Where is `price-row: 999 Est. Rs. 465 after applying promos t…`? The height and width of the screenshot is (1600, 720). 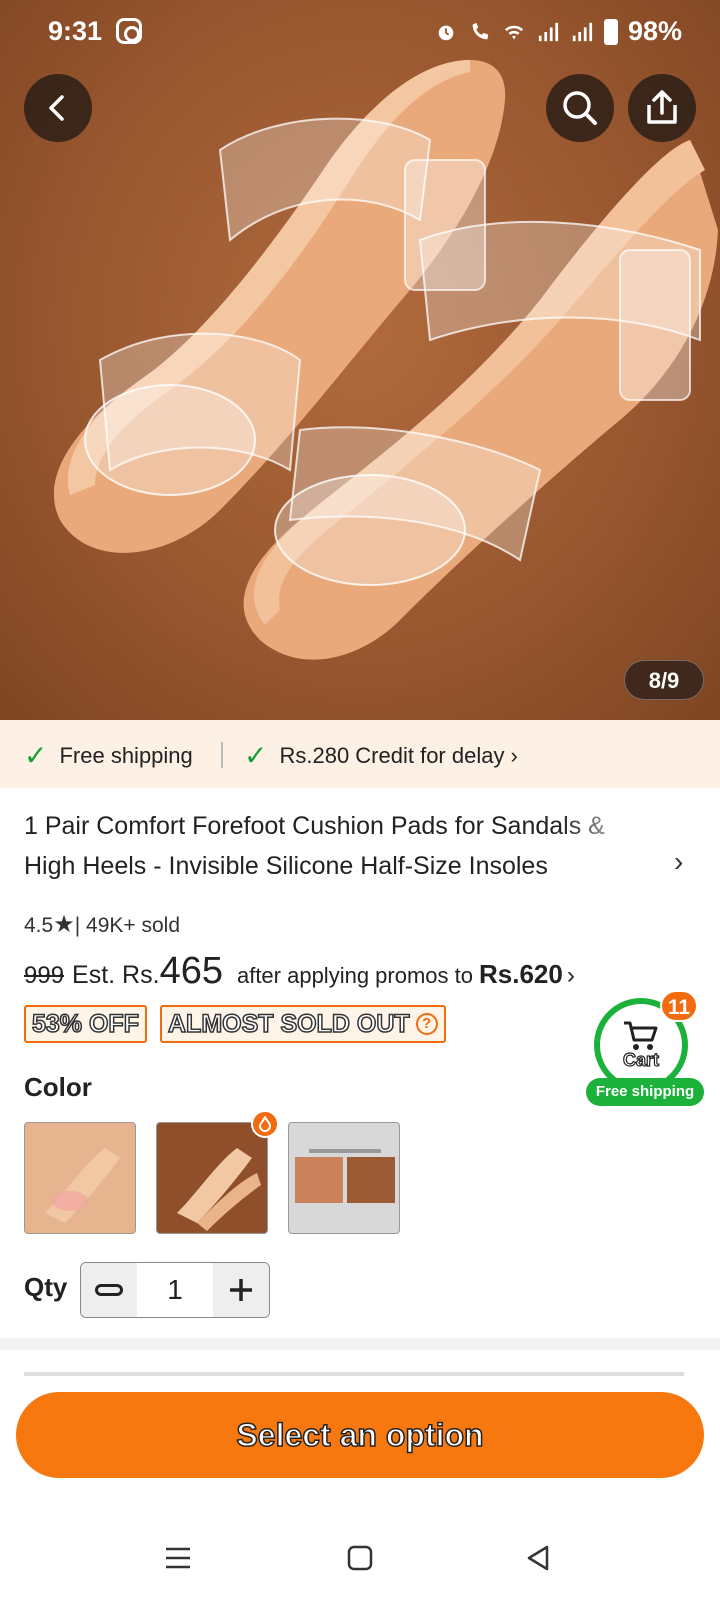 price-row: 999 Est. Rs. 465 after applying promos t… is located at coordinates (299, 971).